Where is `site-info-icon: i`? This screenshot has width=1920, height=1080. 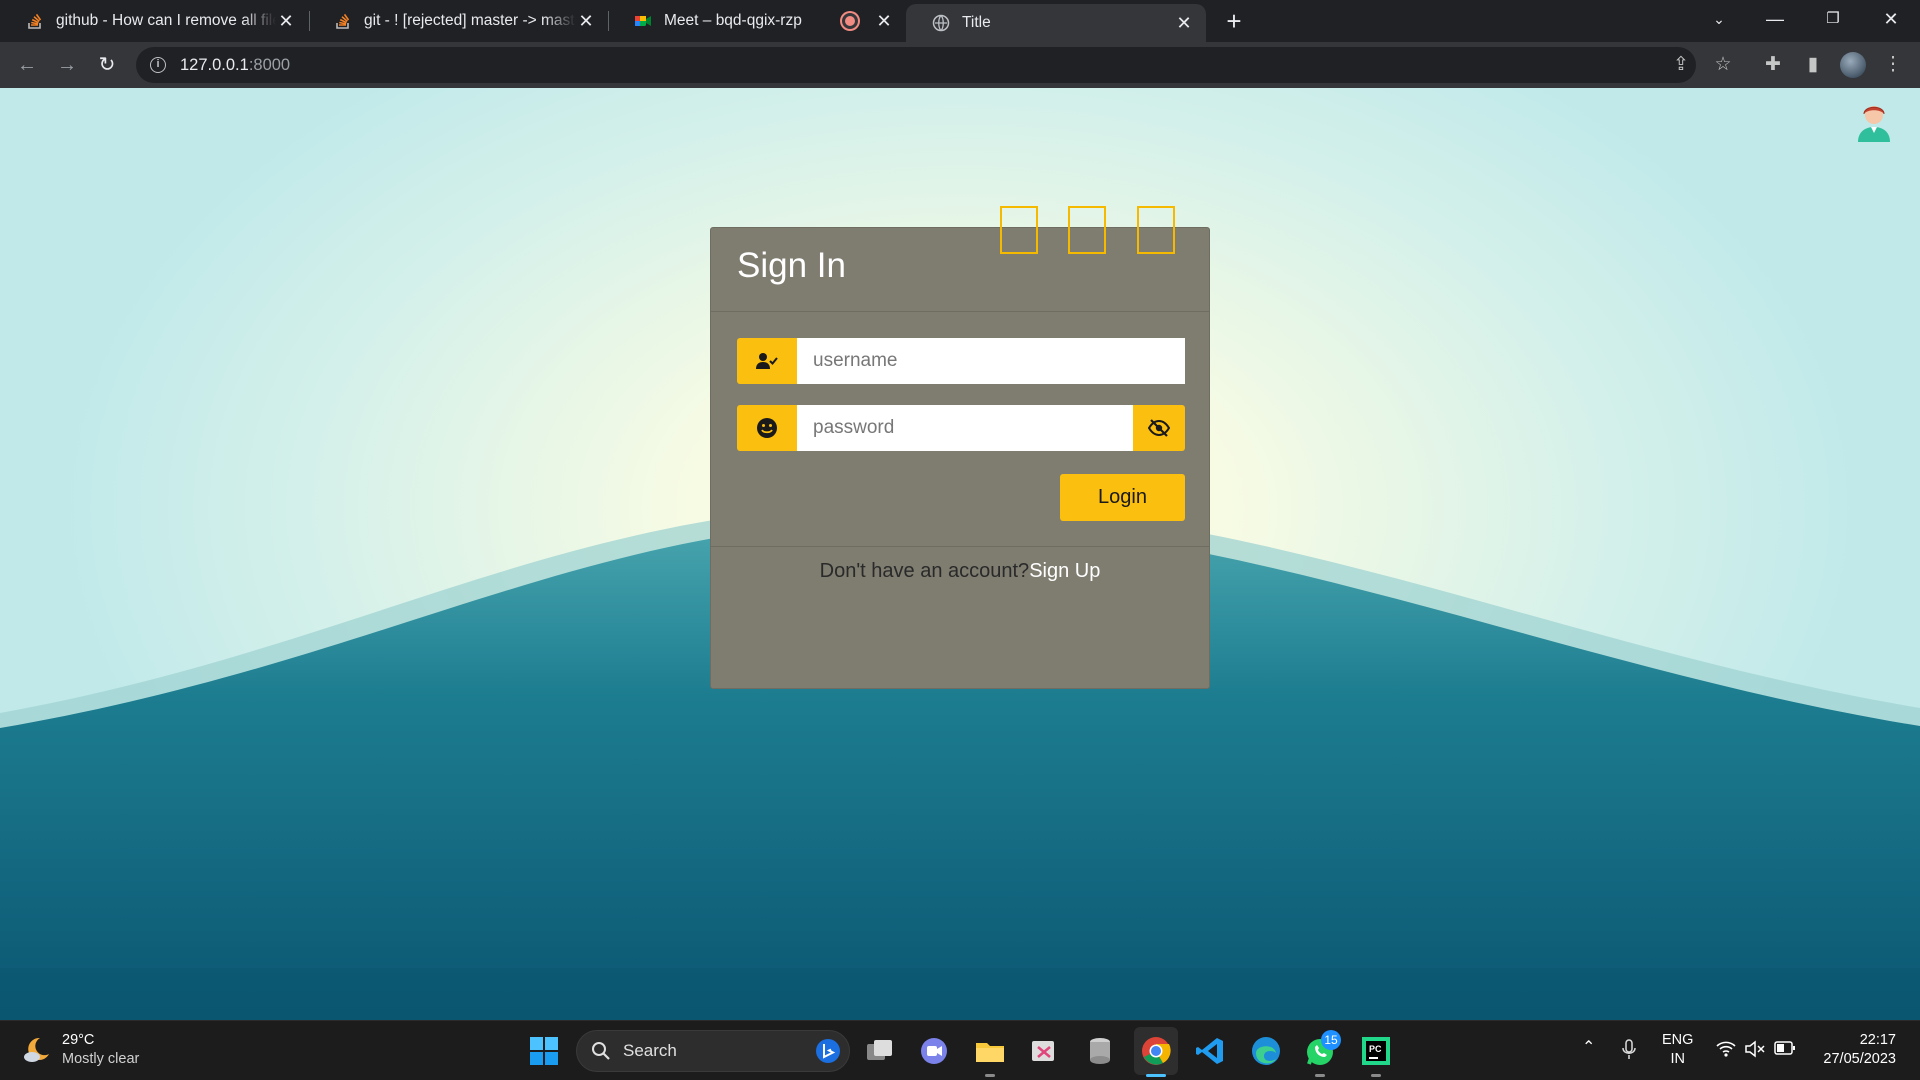 site-info-icon: i is located at coordinates (158, 65).